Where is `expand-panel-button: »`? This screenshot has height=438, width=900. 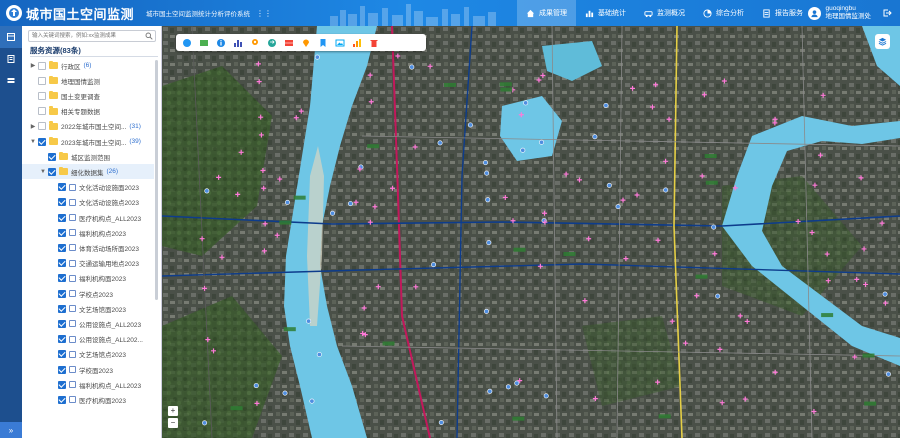 expand-panel-button: » is located at coordinates (11, 430).